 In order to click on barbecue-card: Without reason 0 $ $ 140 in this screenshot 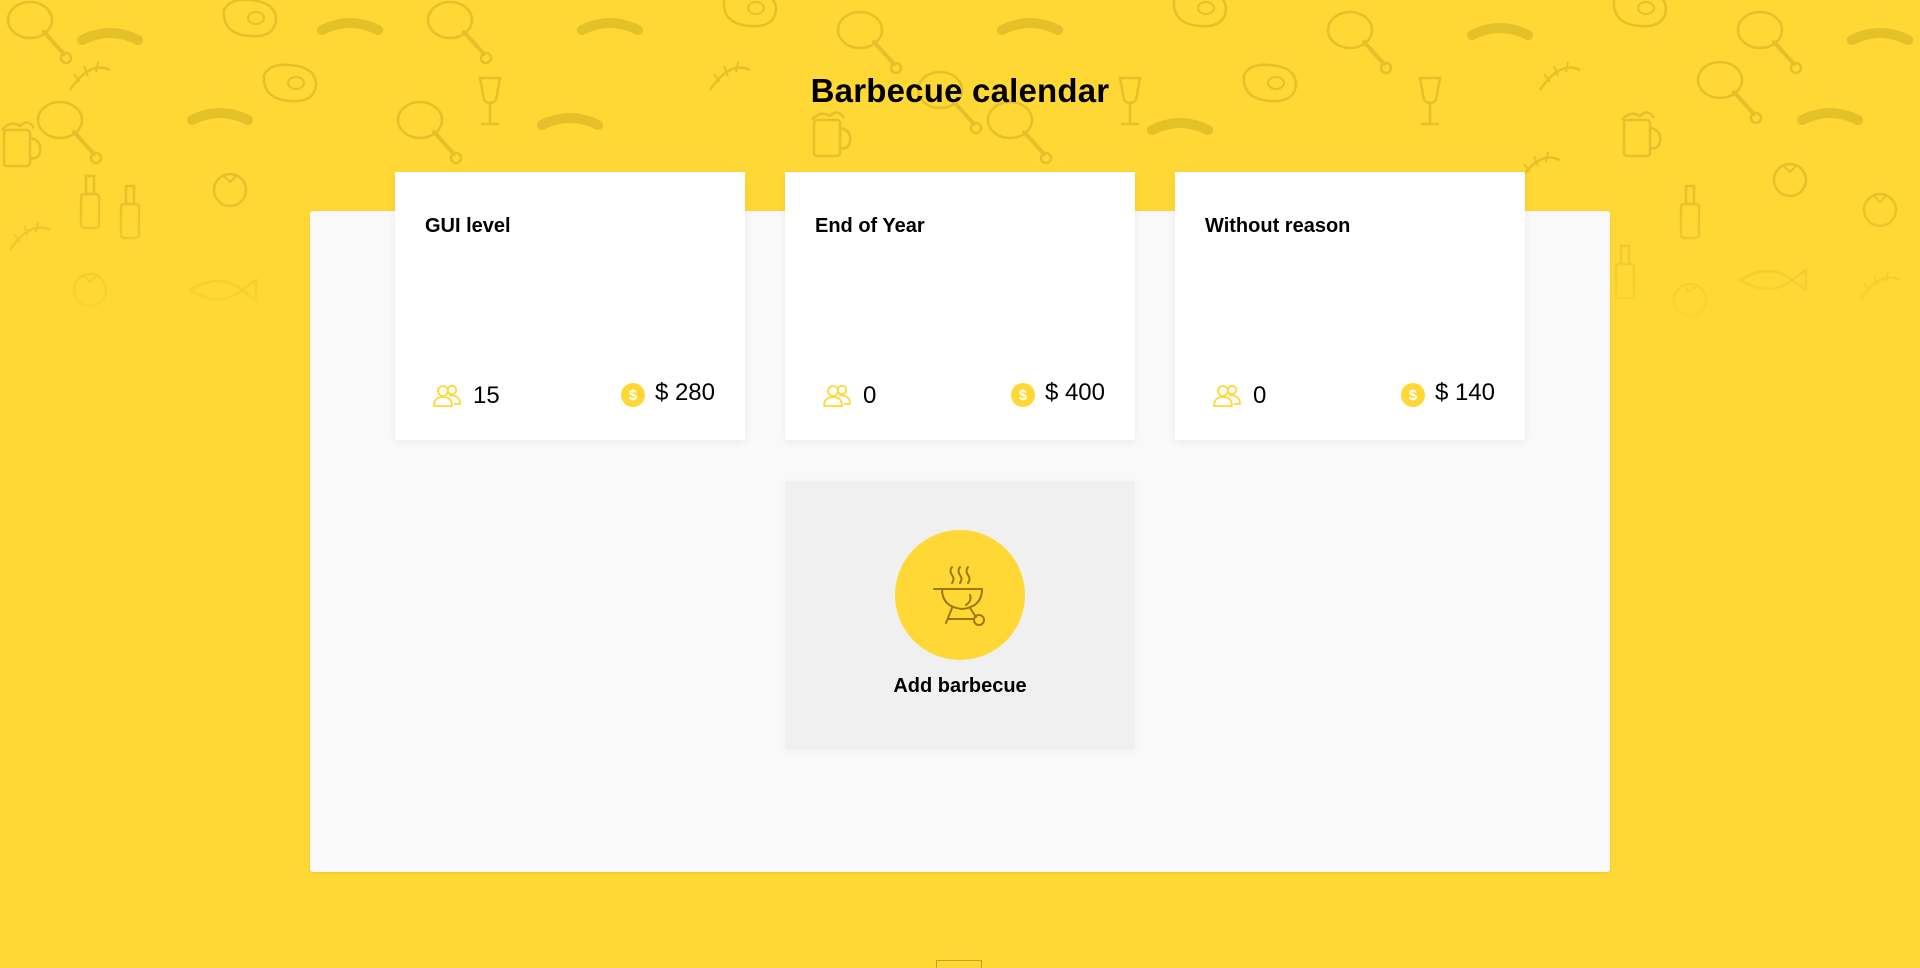, I will do `click(1350, 306)`.